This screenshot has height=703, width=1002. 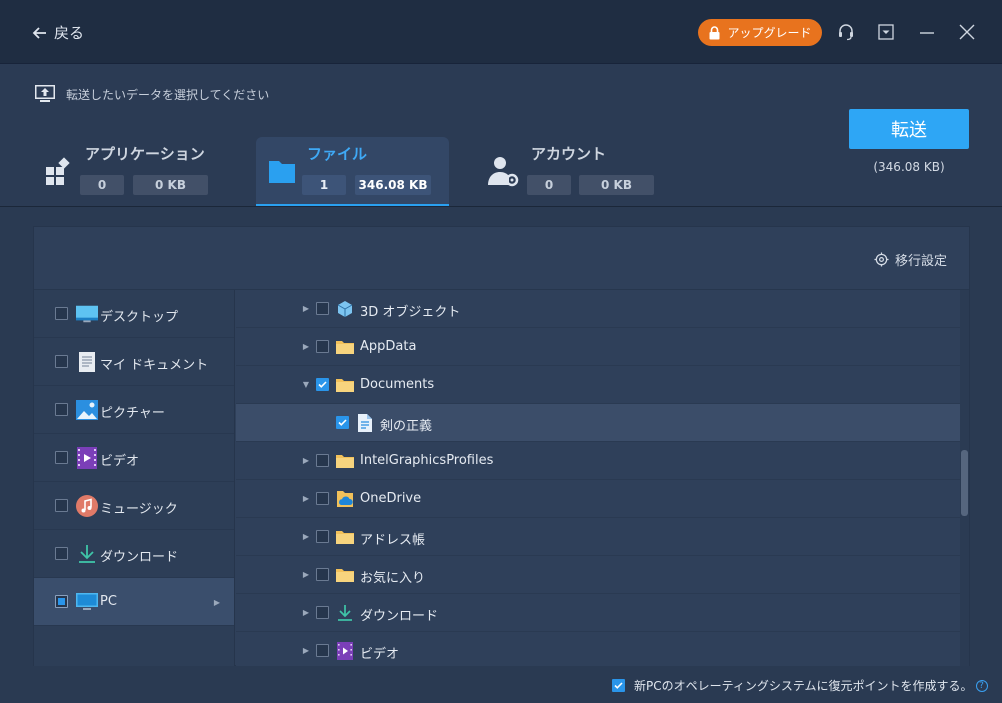 I want to click on tree-row-label: お気に入り, so click(x=393, y=578).